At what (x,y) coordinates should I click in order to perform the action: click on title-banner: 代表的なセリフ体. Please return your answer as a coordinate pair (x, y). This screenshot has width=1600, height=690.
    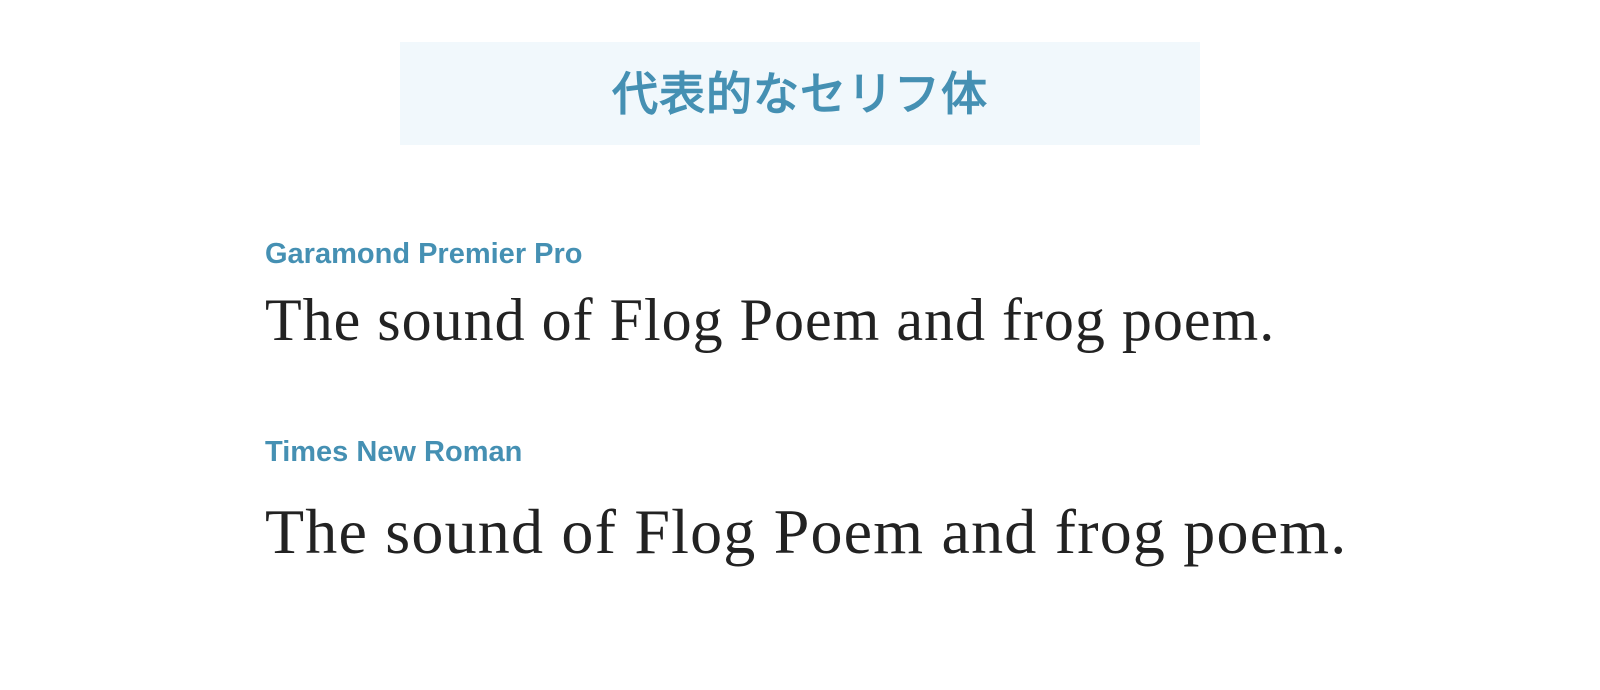
    Looking at the image, I should click on (800, 93).